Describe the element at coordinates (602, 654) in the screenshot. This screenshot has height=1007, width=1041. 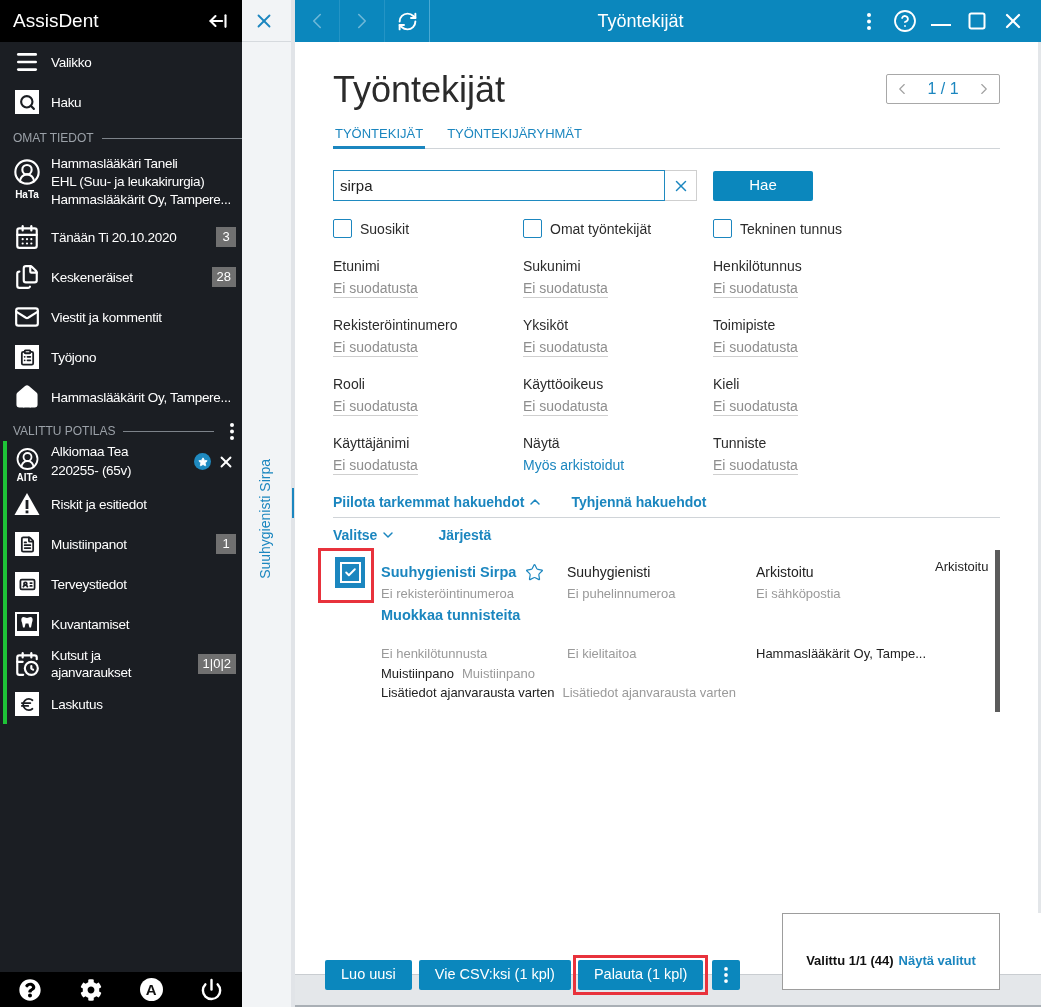
I see `language-skills: Ei kielitaitoa` at that location.